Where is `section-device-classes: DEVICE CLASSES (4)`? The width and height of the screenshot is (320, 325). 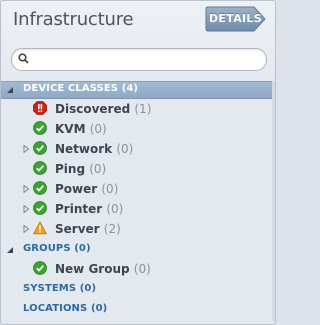
section-device-classes: DEVICE CLASSES (4) is located at coordinates (138, 90).